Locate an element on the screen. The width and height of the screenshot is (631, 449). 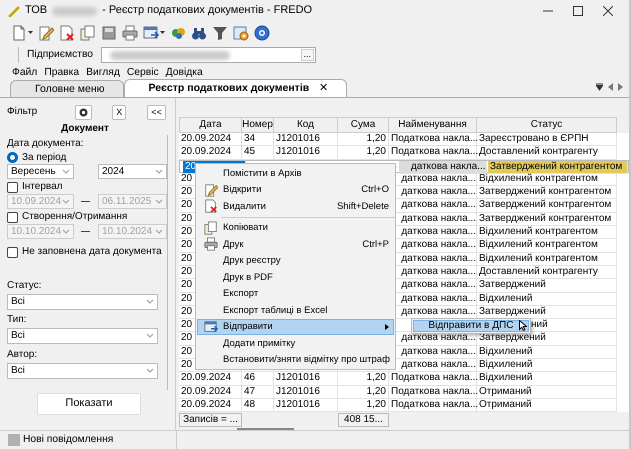
table-cell: Зареєстровано в ЄРПН is located at coordinates (547, 139).